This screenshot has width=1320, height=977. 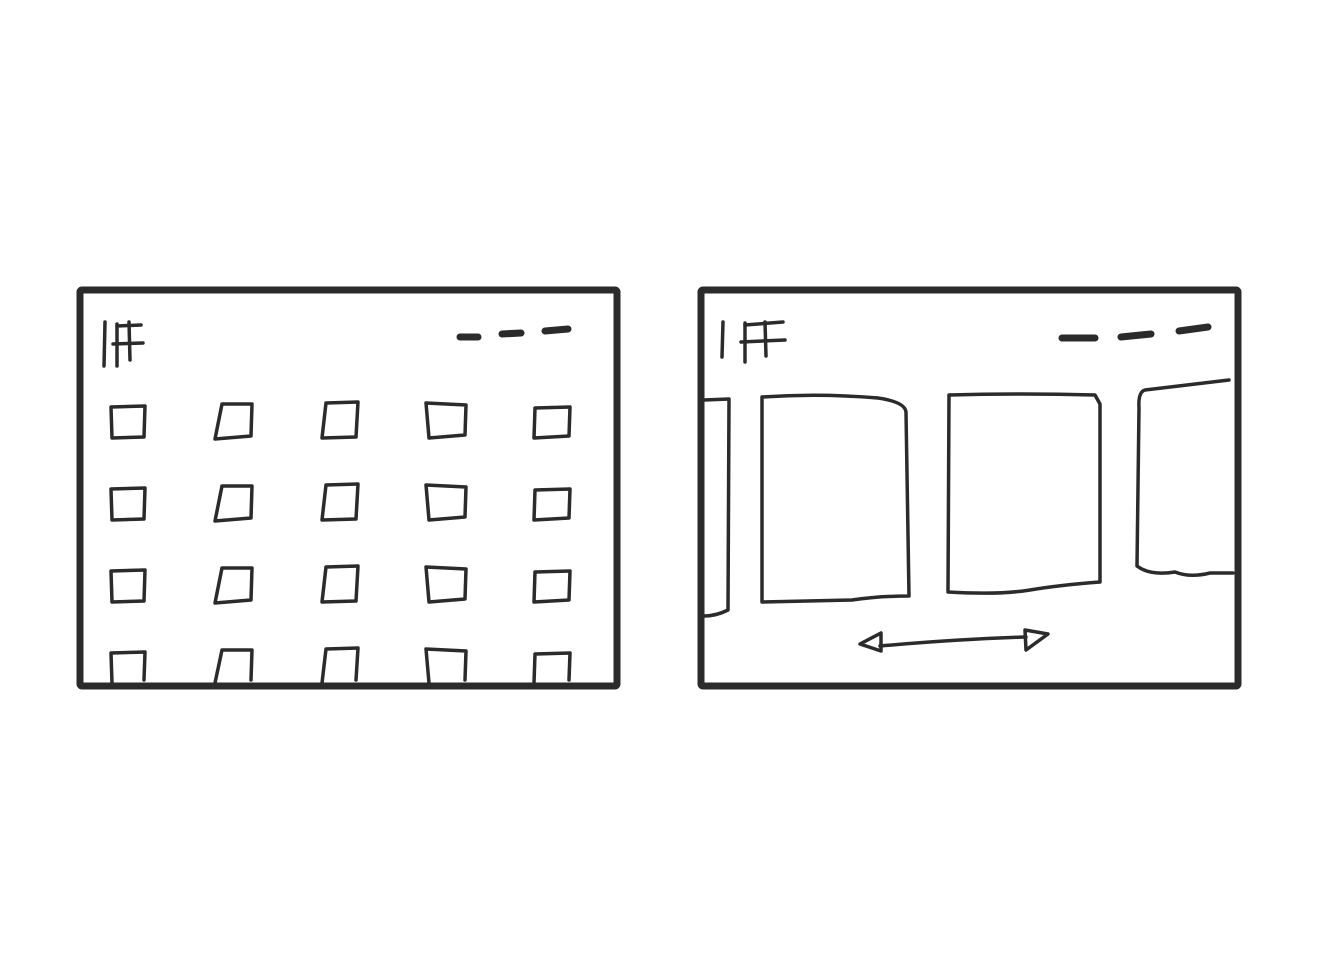 I want to click on carousel-cards, so click(x=968, y=498).